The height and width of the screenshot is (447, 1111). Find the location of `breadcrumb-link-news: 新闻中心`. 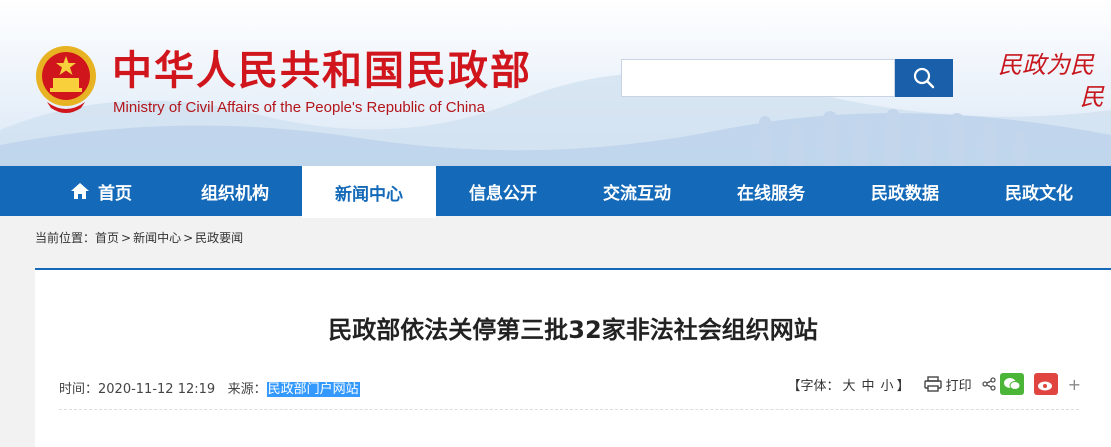

breadcrumb-link-news: 新闻中心 is located at coordinates (157, 238).